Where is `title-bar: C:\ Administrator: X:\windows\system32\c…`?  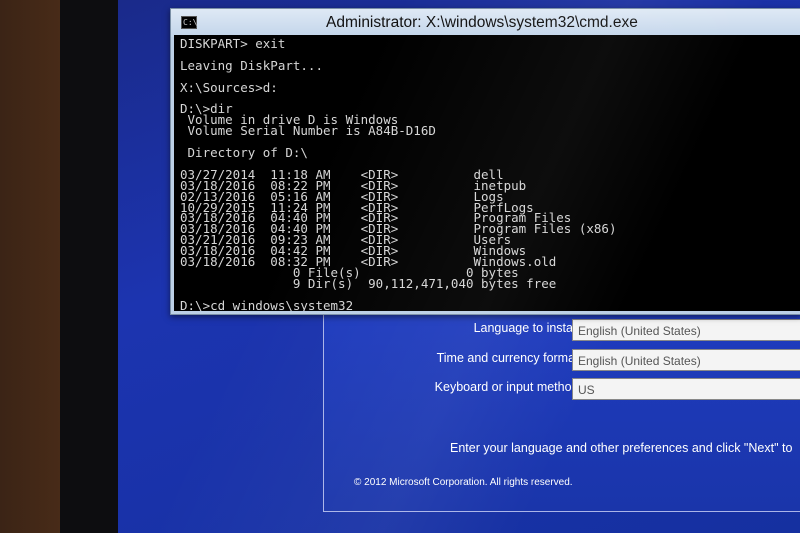
title-bar: C:\ Administrator: X:\windows\system32\c… is located at coordinates (485, 23).